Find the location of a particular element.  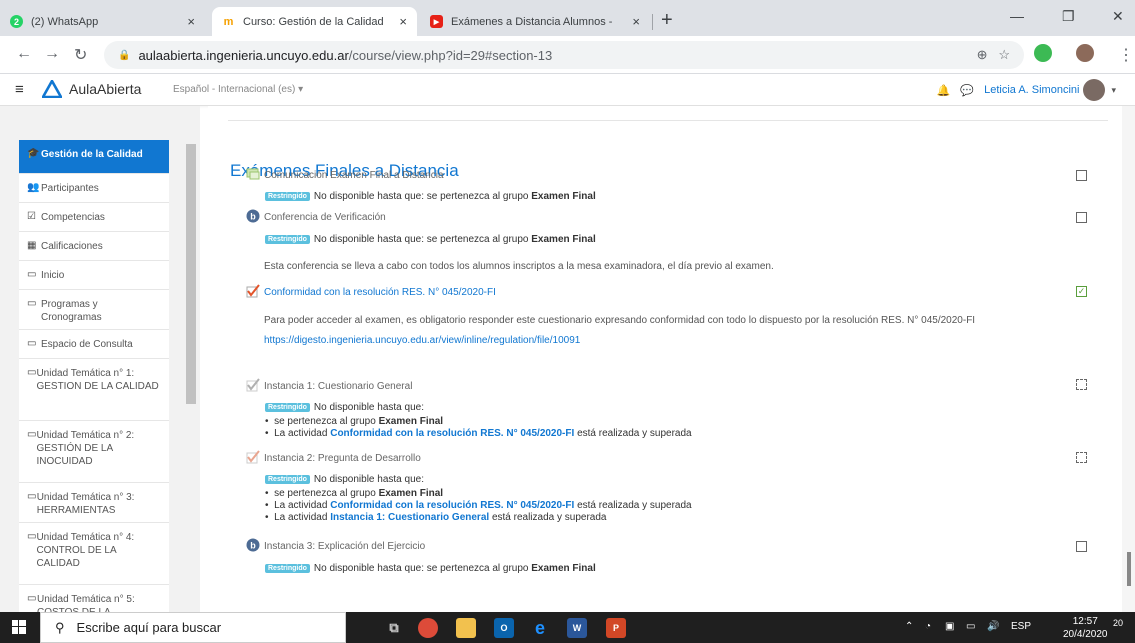

taskbar-search-input: ⚲ Escribe aquí para buscar is located at coordinates (193, 627).